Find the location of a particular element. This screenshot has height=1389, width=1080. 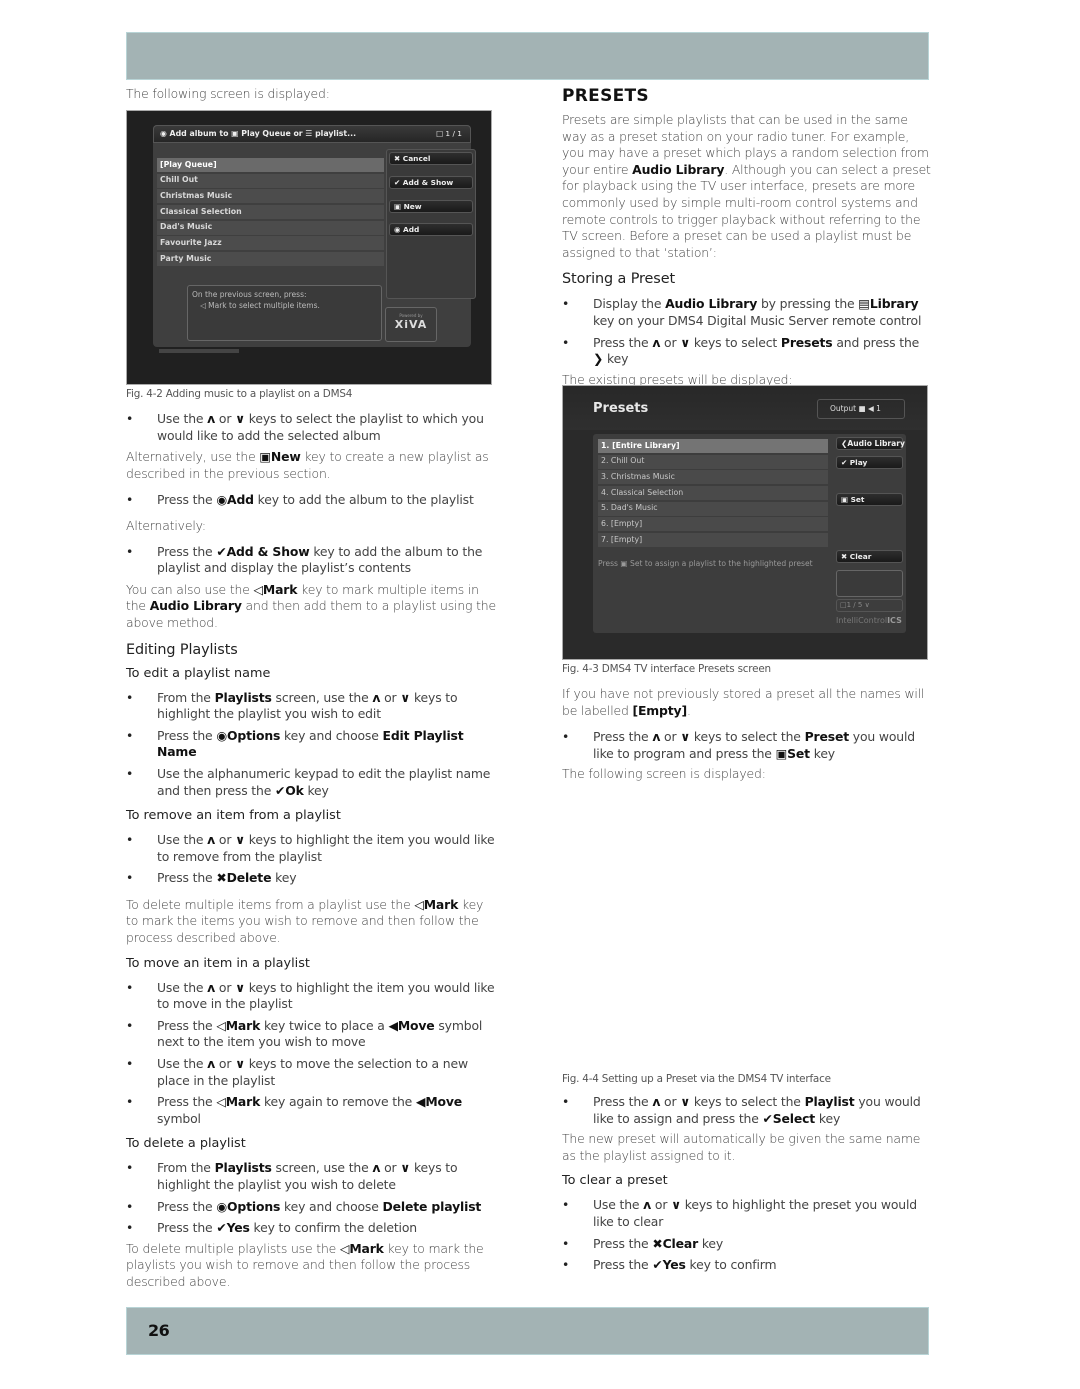

list-item: Chill Out is located at coordinates (270, 180).